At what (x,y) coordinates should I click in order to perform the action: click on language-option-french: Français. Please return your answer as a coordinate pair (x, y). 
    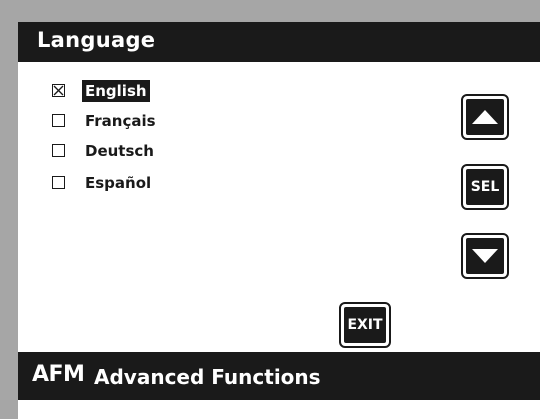
    Looking at the image, I should click on (132, 121).